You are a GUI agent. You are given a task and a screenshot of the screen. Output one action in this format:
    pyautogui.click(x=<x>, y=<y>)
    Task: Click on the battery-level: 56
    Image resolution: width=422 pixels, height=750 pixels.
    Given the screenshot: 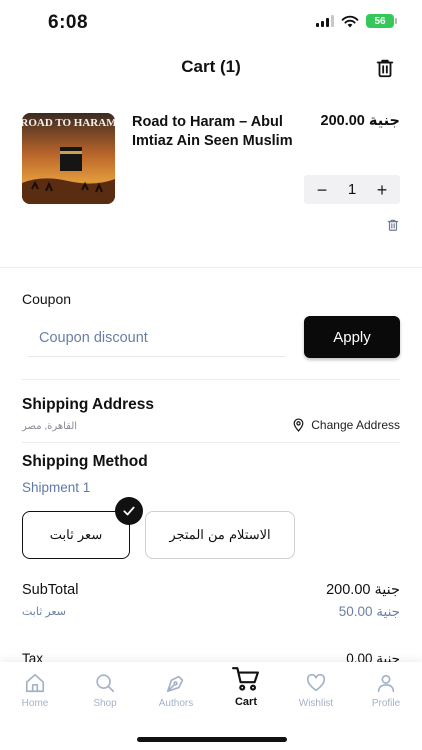 What is the action you would take?
    pyautogui.click(x=380, y=21)
    